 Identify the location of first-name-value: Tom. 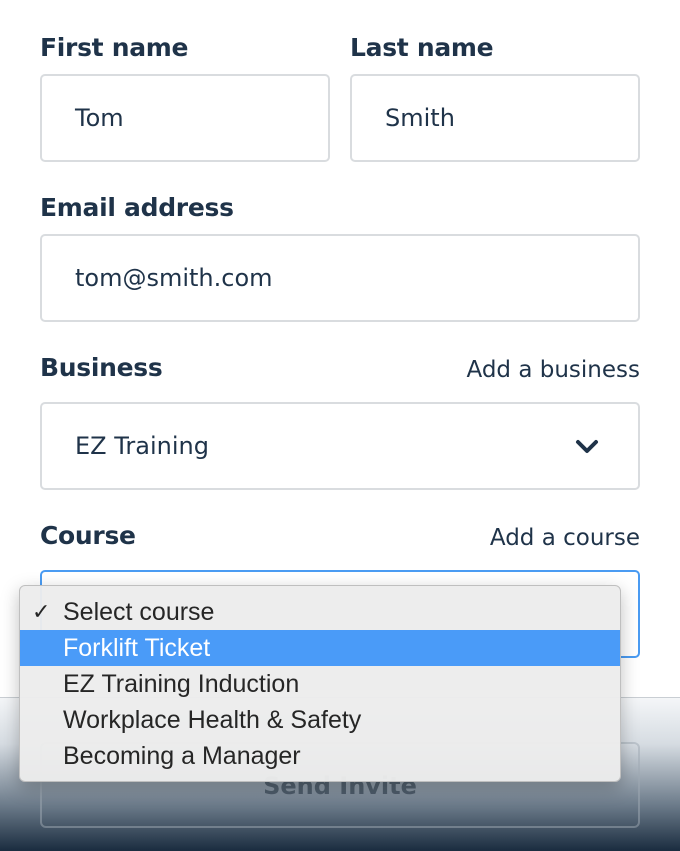
(99, 118).